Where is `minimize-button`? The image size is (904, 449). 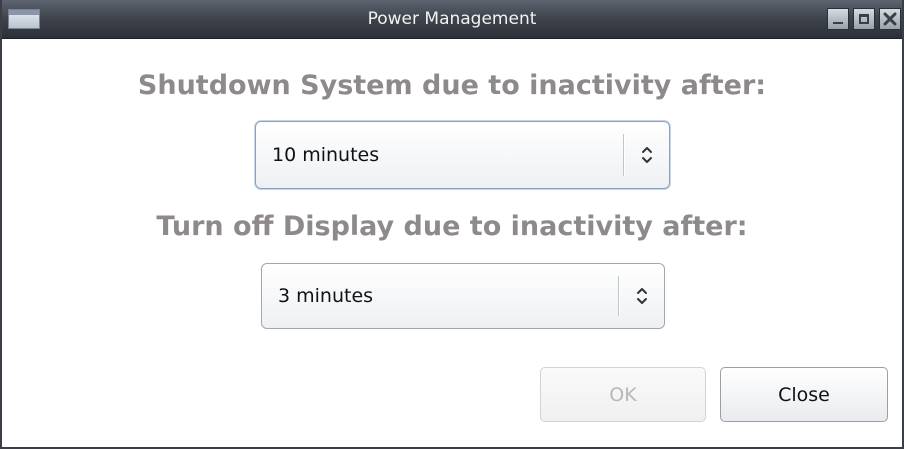
minimize-button is located at coordinates (838, 19).